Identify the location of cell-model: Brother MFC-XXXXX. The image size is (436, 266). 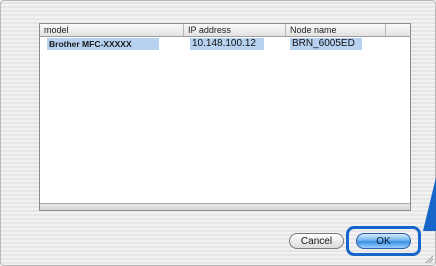
(103, 44).